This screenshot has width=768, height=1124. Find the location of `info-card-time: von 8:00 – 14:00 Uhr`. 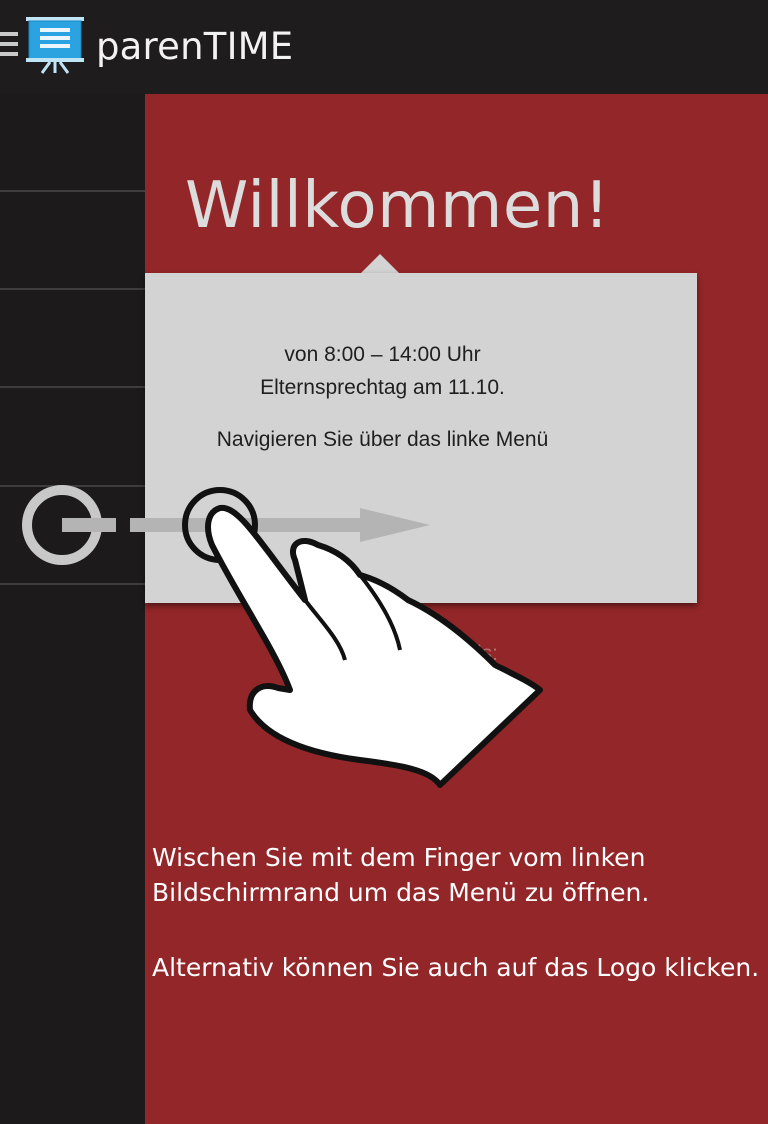

info-card-time: von 8:00 – 14:00 Uhr is located at coordinates (382, 354).